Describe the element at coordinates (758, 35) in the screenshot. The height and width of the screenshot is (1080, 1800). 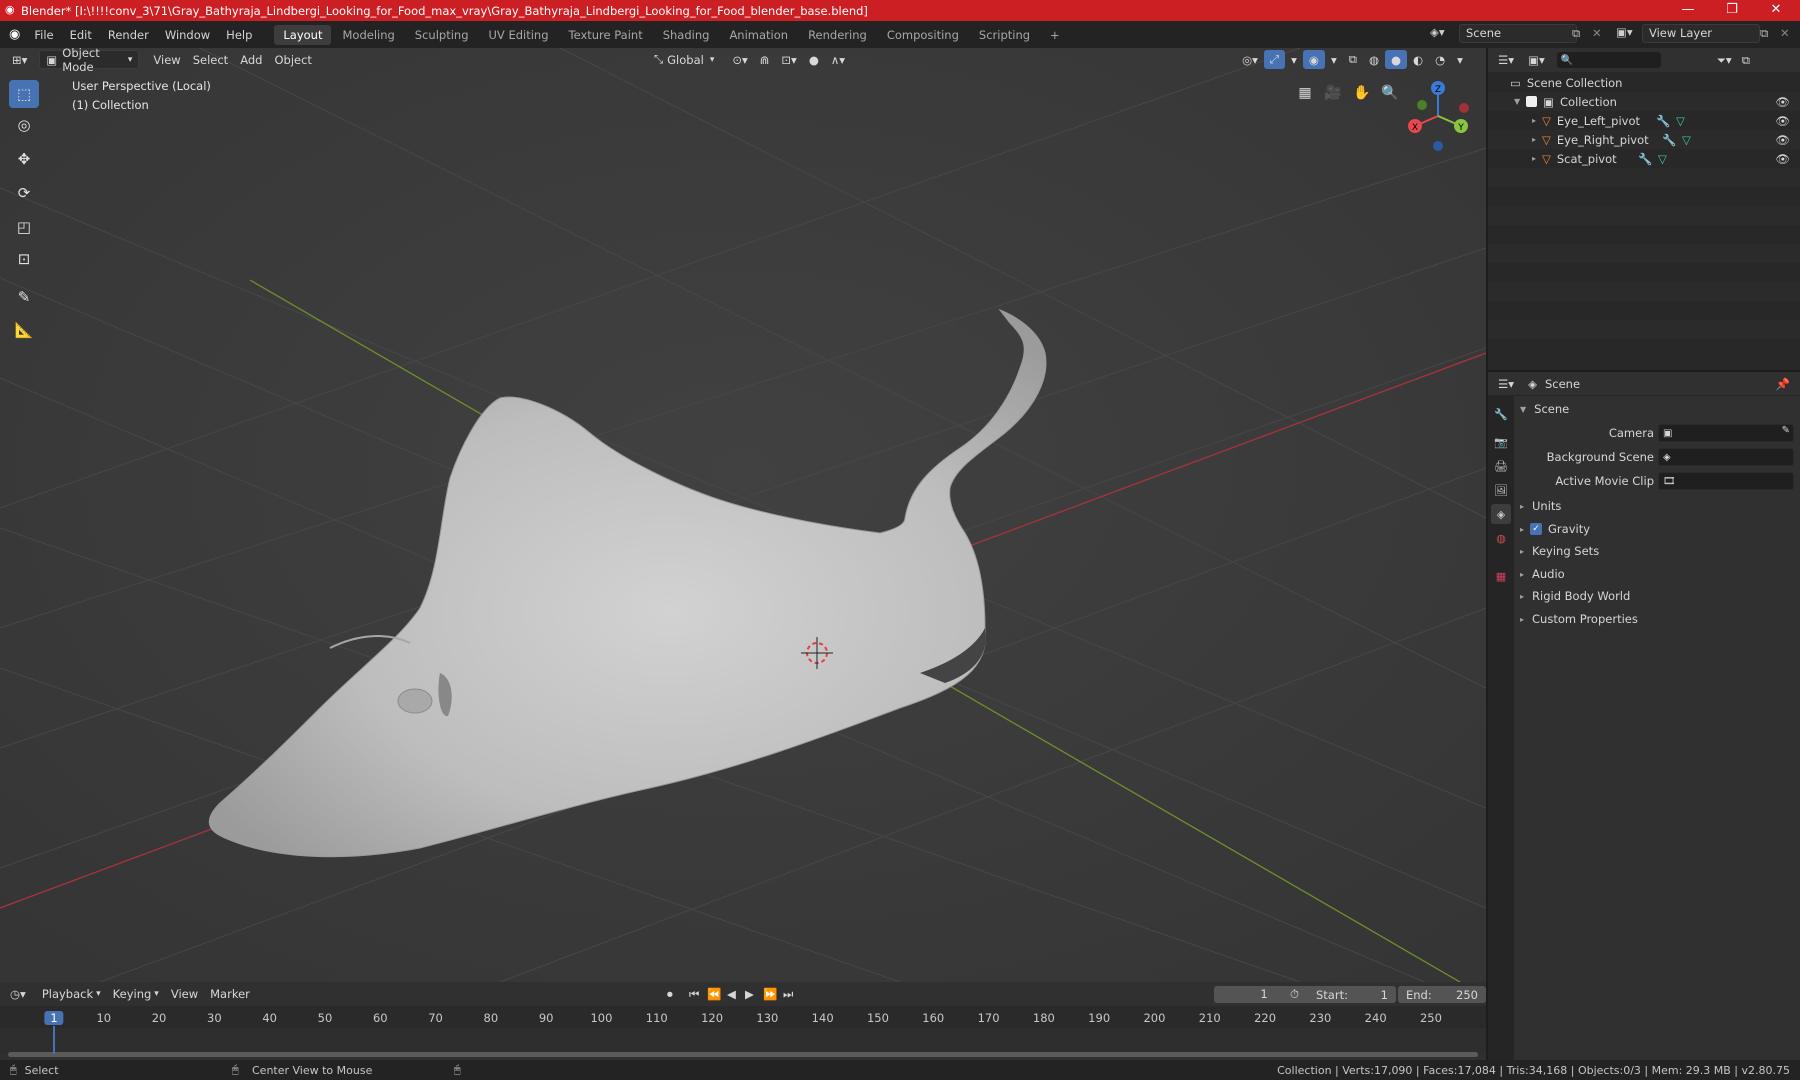
I see `tab-animation: Animation` at that location.